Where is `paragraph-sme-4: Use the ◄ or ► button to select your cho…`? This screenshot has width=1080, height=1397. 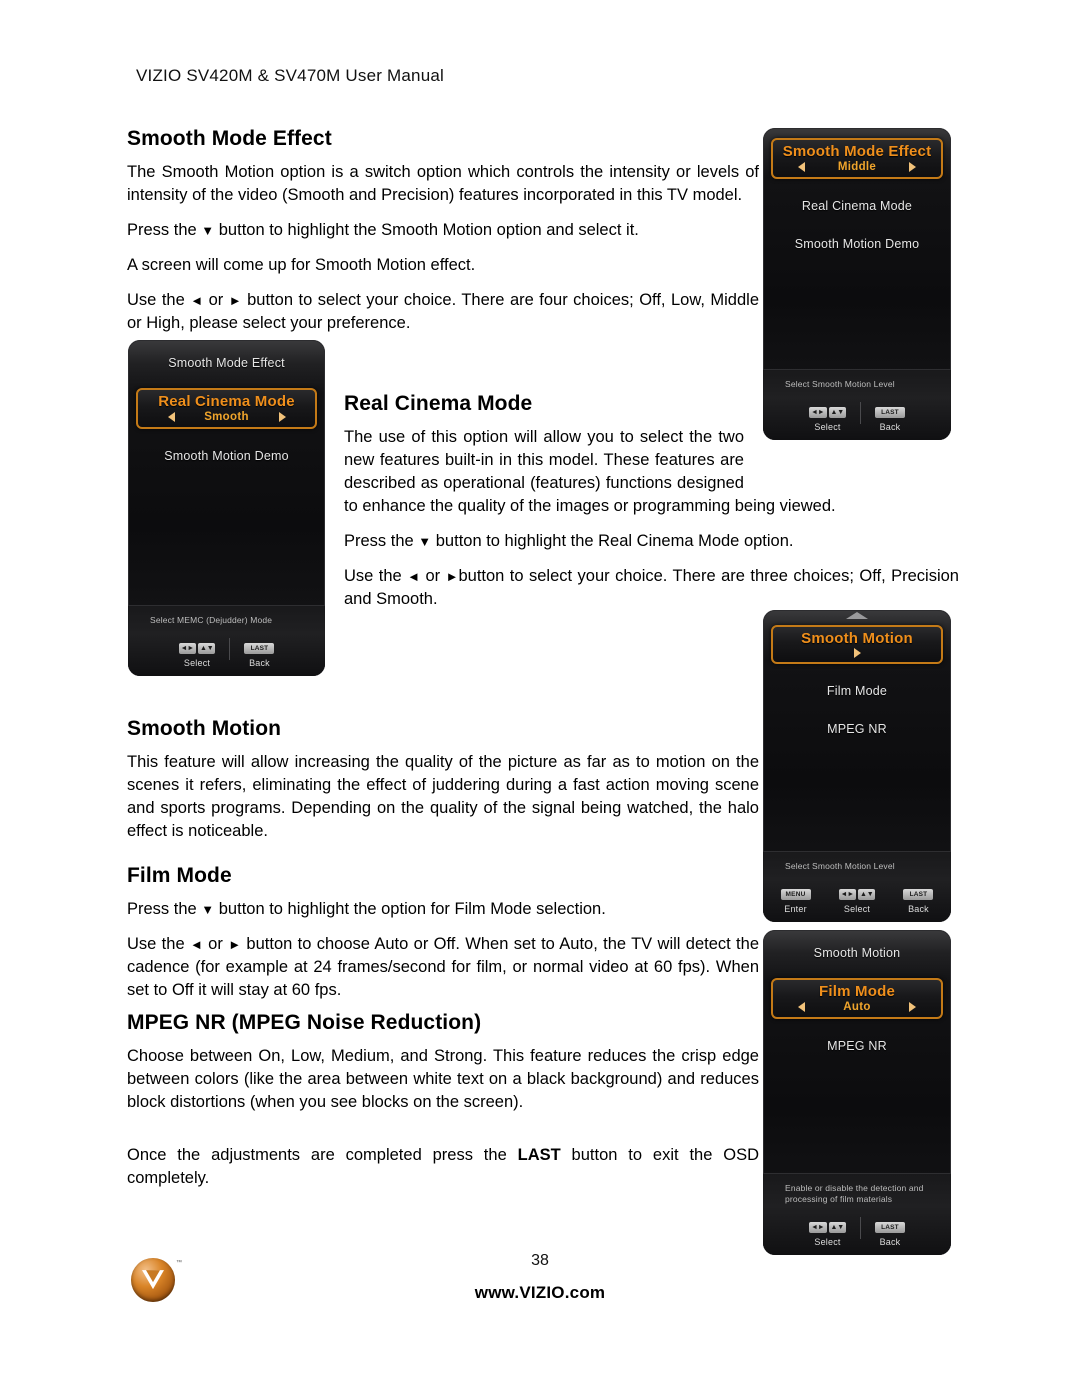
paragraph-sme-4: Use the ◄ or ► button to select your cho… is located at coordinates (443, 312).